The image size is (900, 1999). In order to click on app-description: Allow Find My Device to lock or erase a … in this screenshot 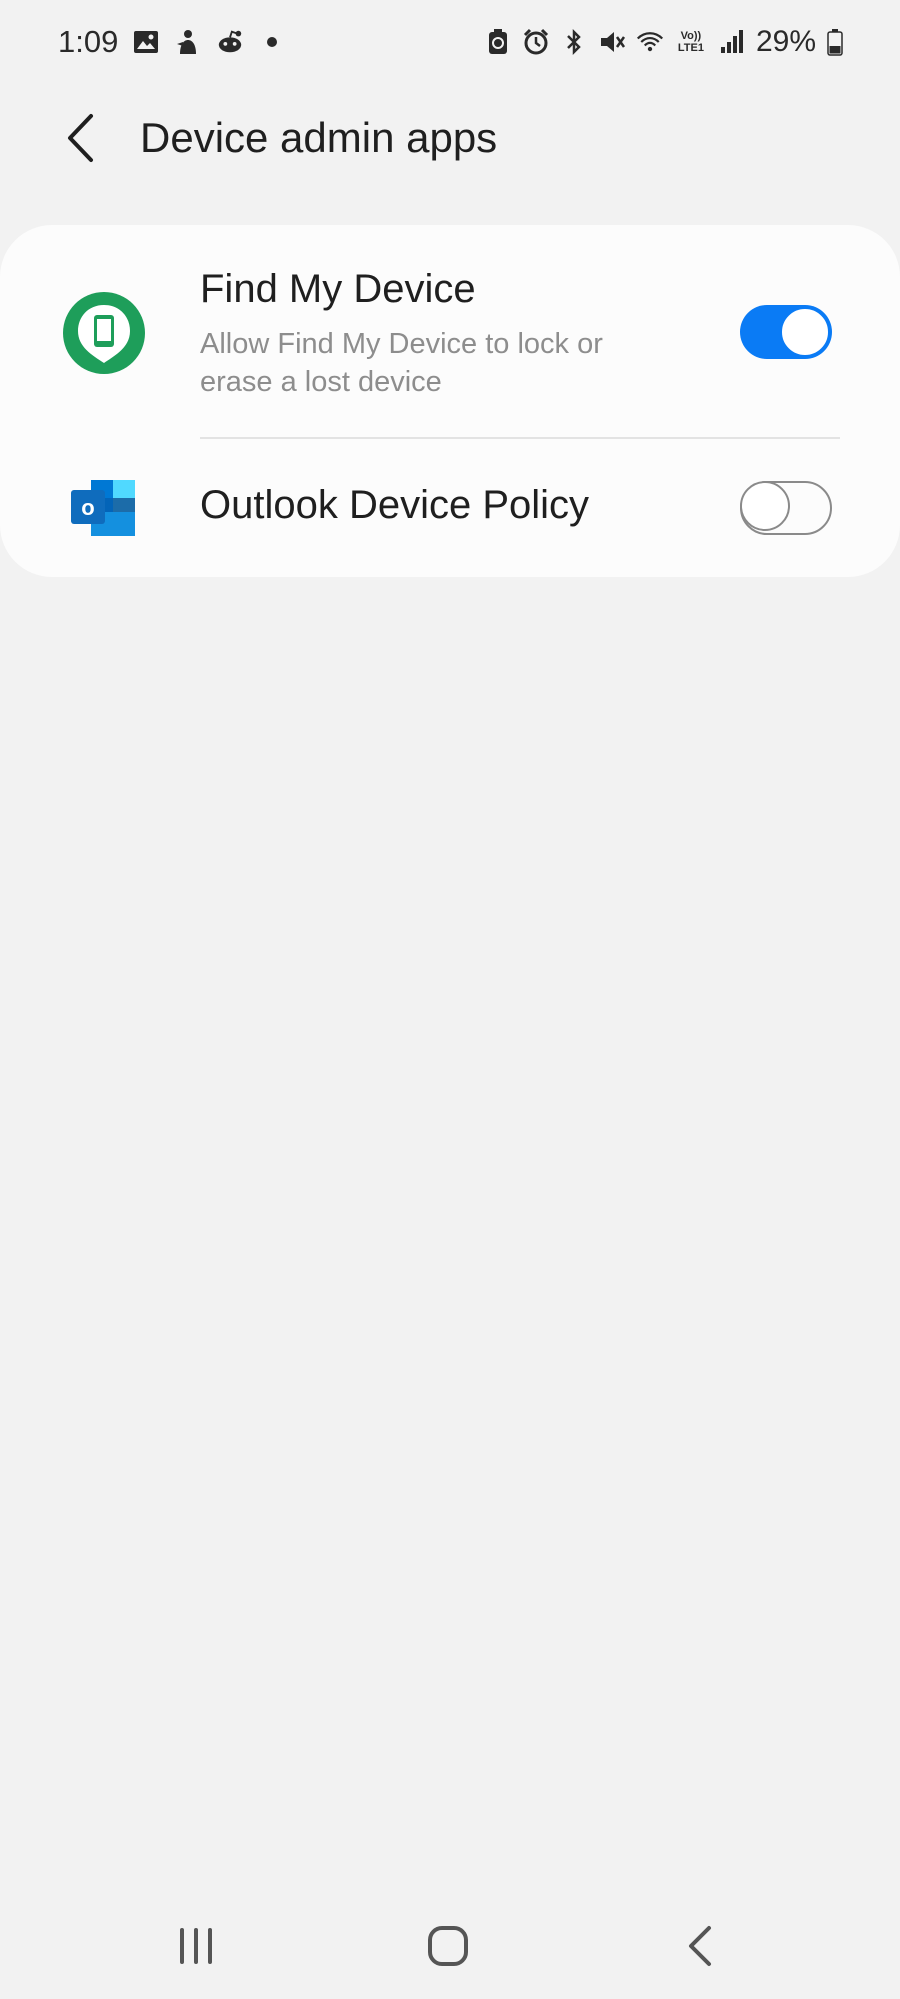, I will do `click(401, 363)`.